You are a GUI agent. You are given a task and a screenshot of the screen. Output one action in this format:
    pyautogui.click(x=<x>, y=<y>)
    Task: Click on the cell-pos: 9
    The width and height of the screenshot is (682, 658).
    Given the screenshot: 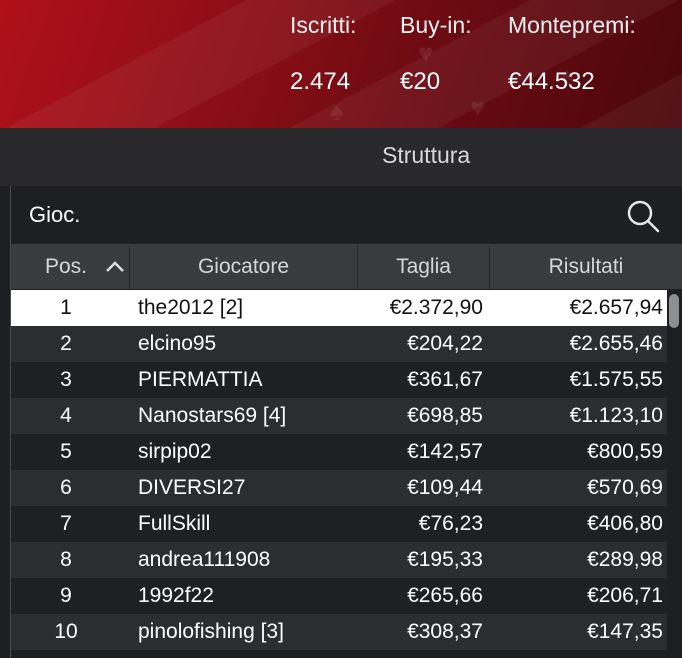 What is the action you would take?
    pyautogui.click(x=66, y=595)
    